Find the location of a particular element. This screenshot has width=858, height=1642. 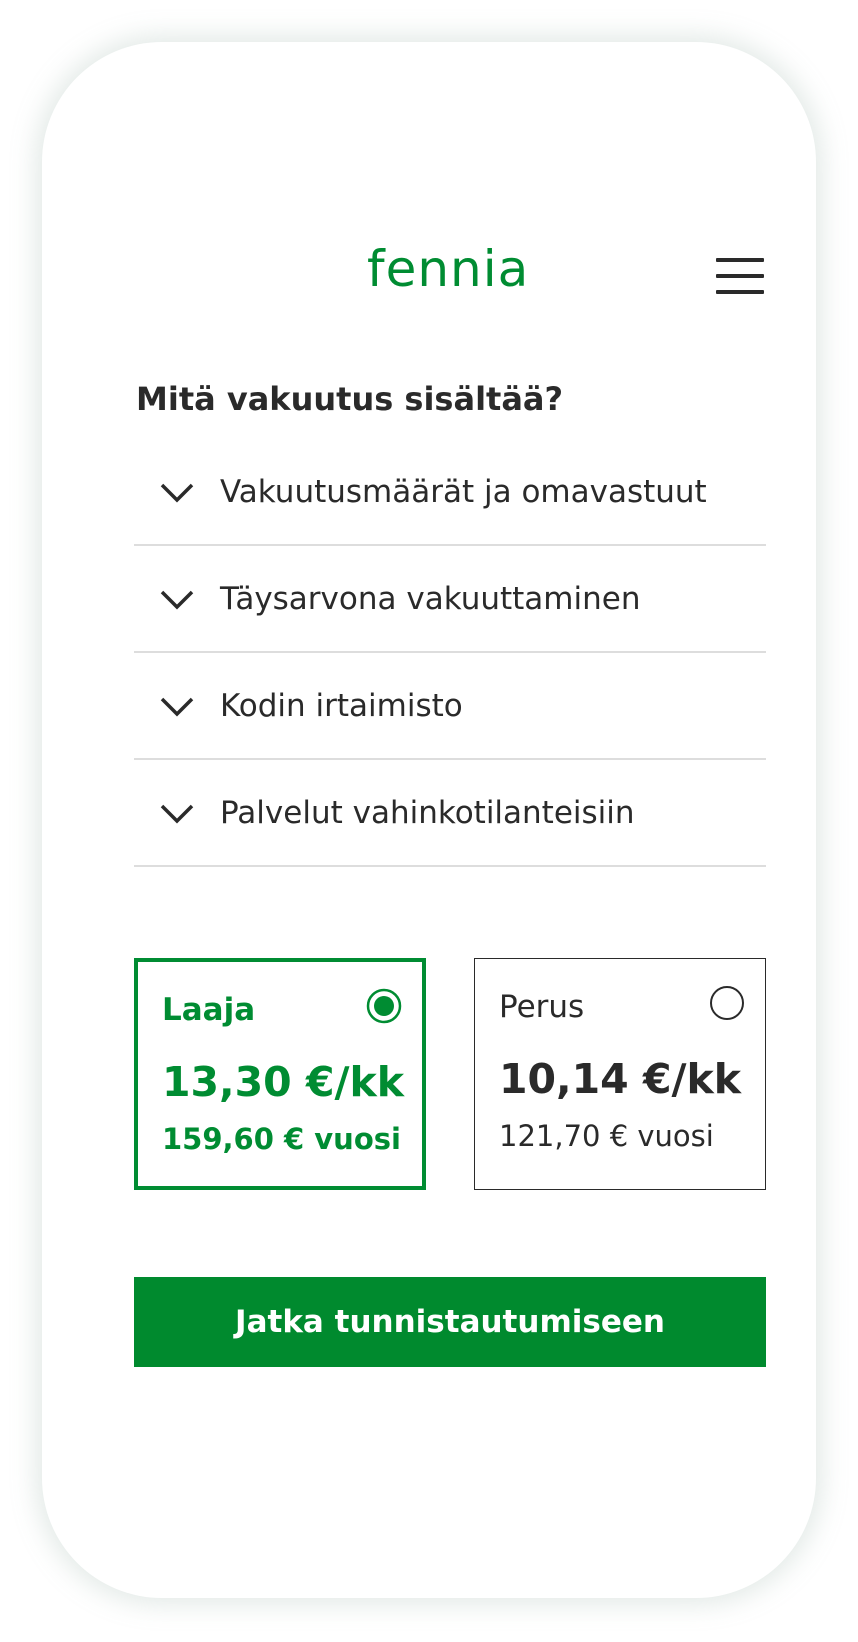

accordion-item-label: Vakuutusmäärät ja omavastuut is located at coordinates (463, 491).